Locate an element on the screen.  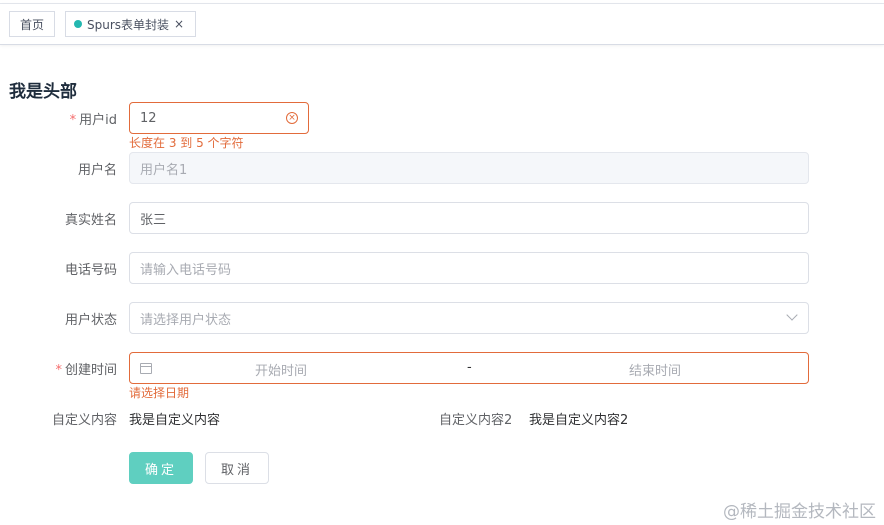
user-id-input: 12 × is located at coordinates (219, 118).